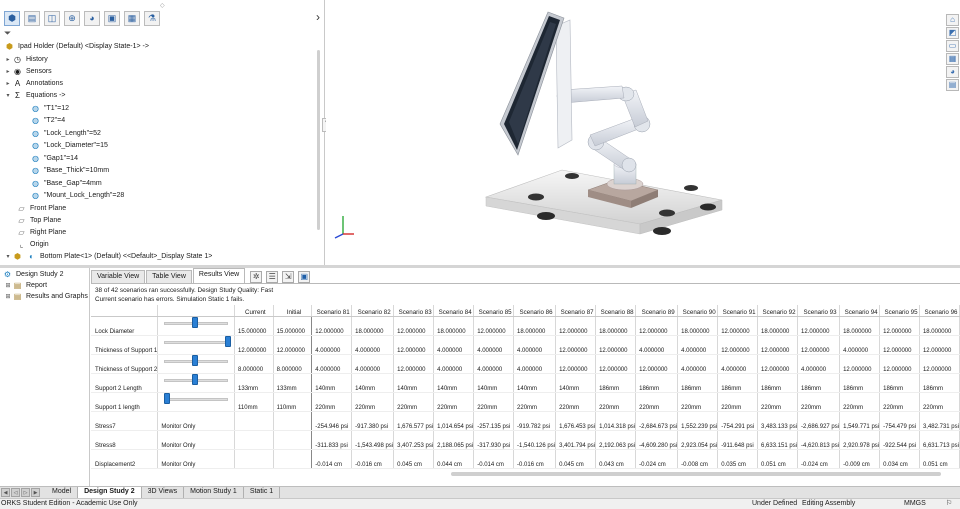  Describe the element at coordinates (163, 492) in the screenshot. I see `tab-3d-views: 3D Views` at that location.